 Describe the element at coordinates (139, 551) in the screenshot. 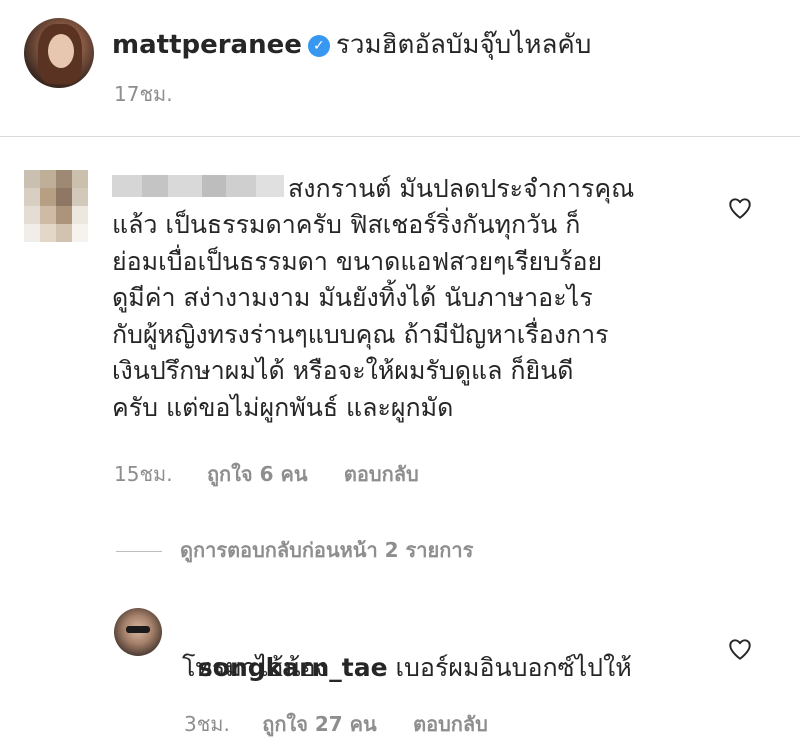

I see `replies-line` at that location.